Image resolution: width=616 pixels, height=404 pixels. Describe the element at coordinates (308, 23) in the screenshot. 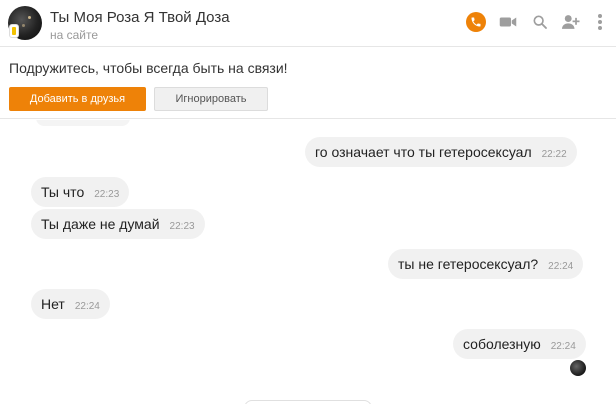

I see `chat-header: Ты Моя Роза Я Твой Доза на сайте` at that location.